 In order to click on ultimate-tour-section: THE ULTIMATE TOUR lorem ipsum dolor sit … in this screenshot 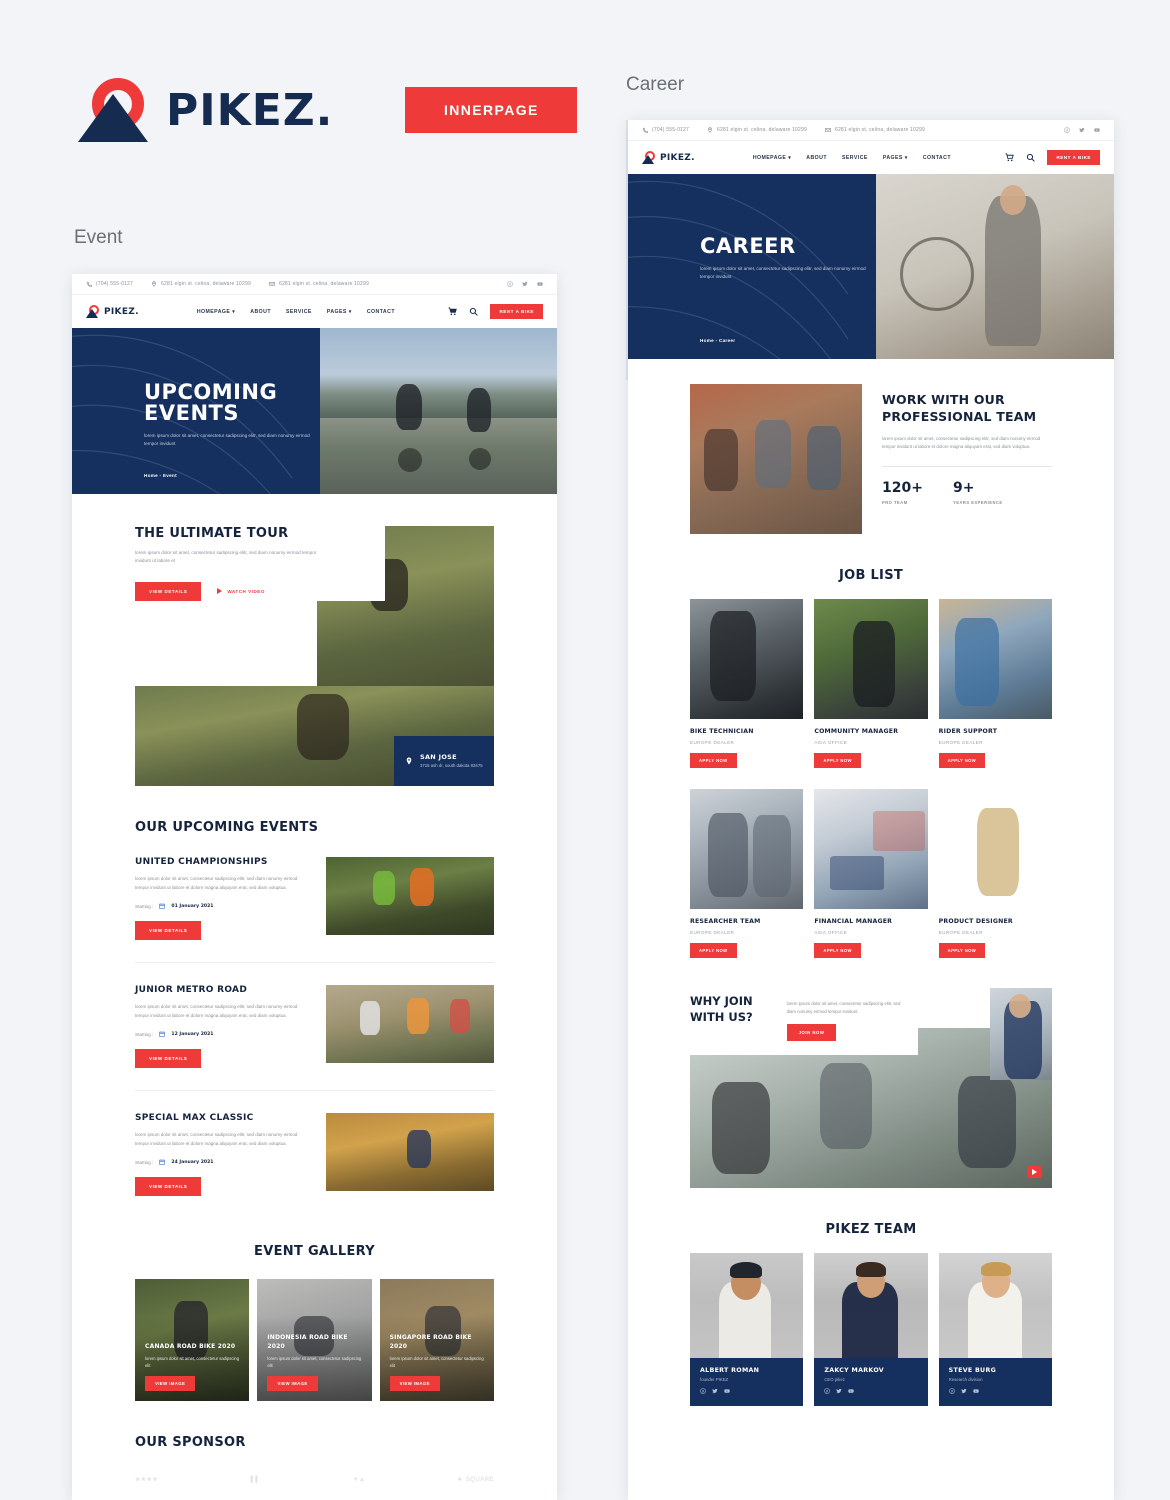, I will do `click(314, 656)`.